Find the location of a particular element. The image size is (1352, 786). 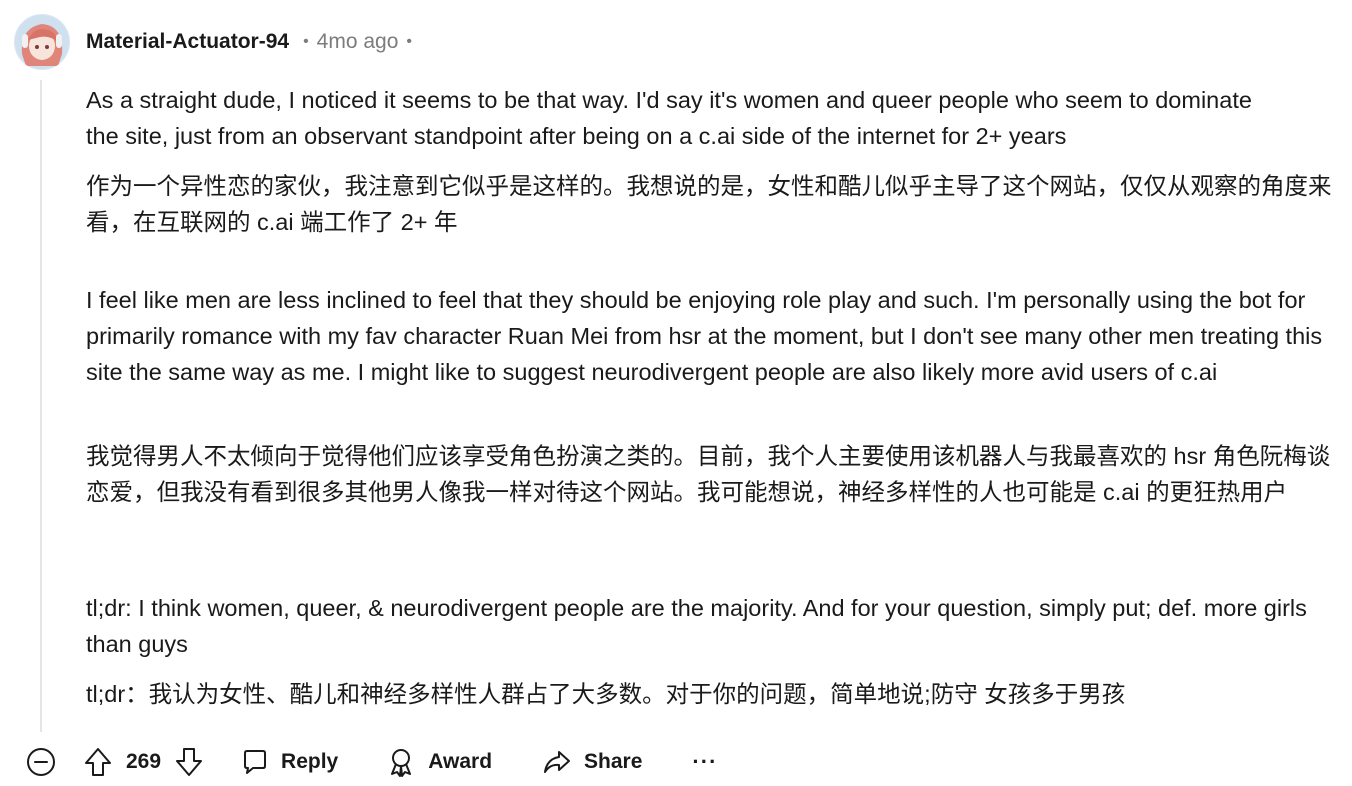

share-button: Share is located at coordinates (592, 762).